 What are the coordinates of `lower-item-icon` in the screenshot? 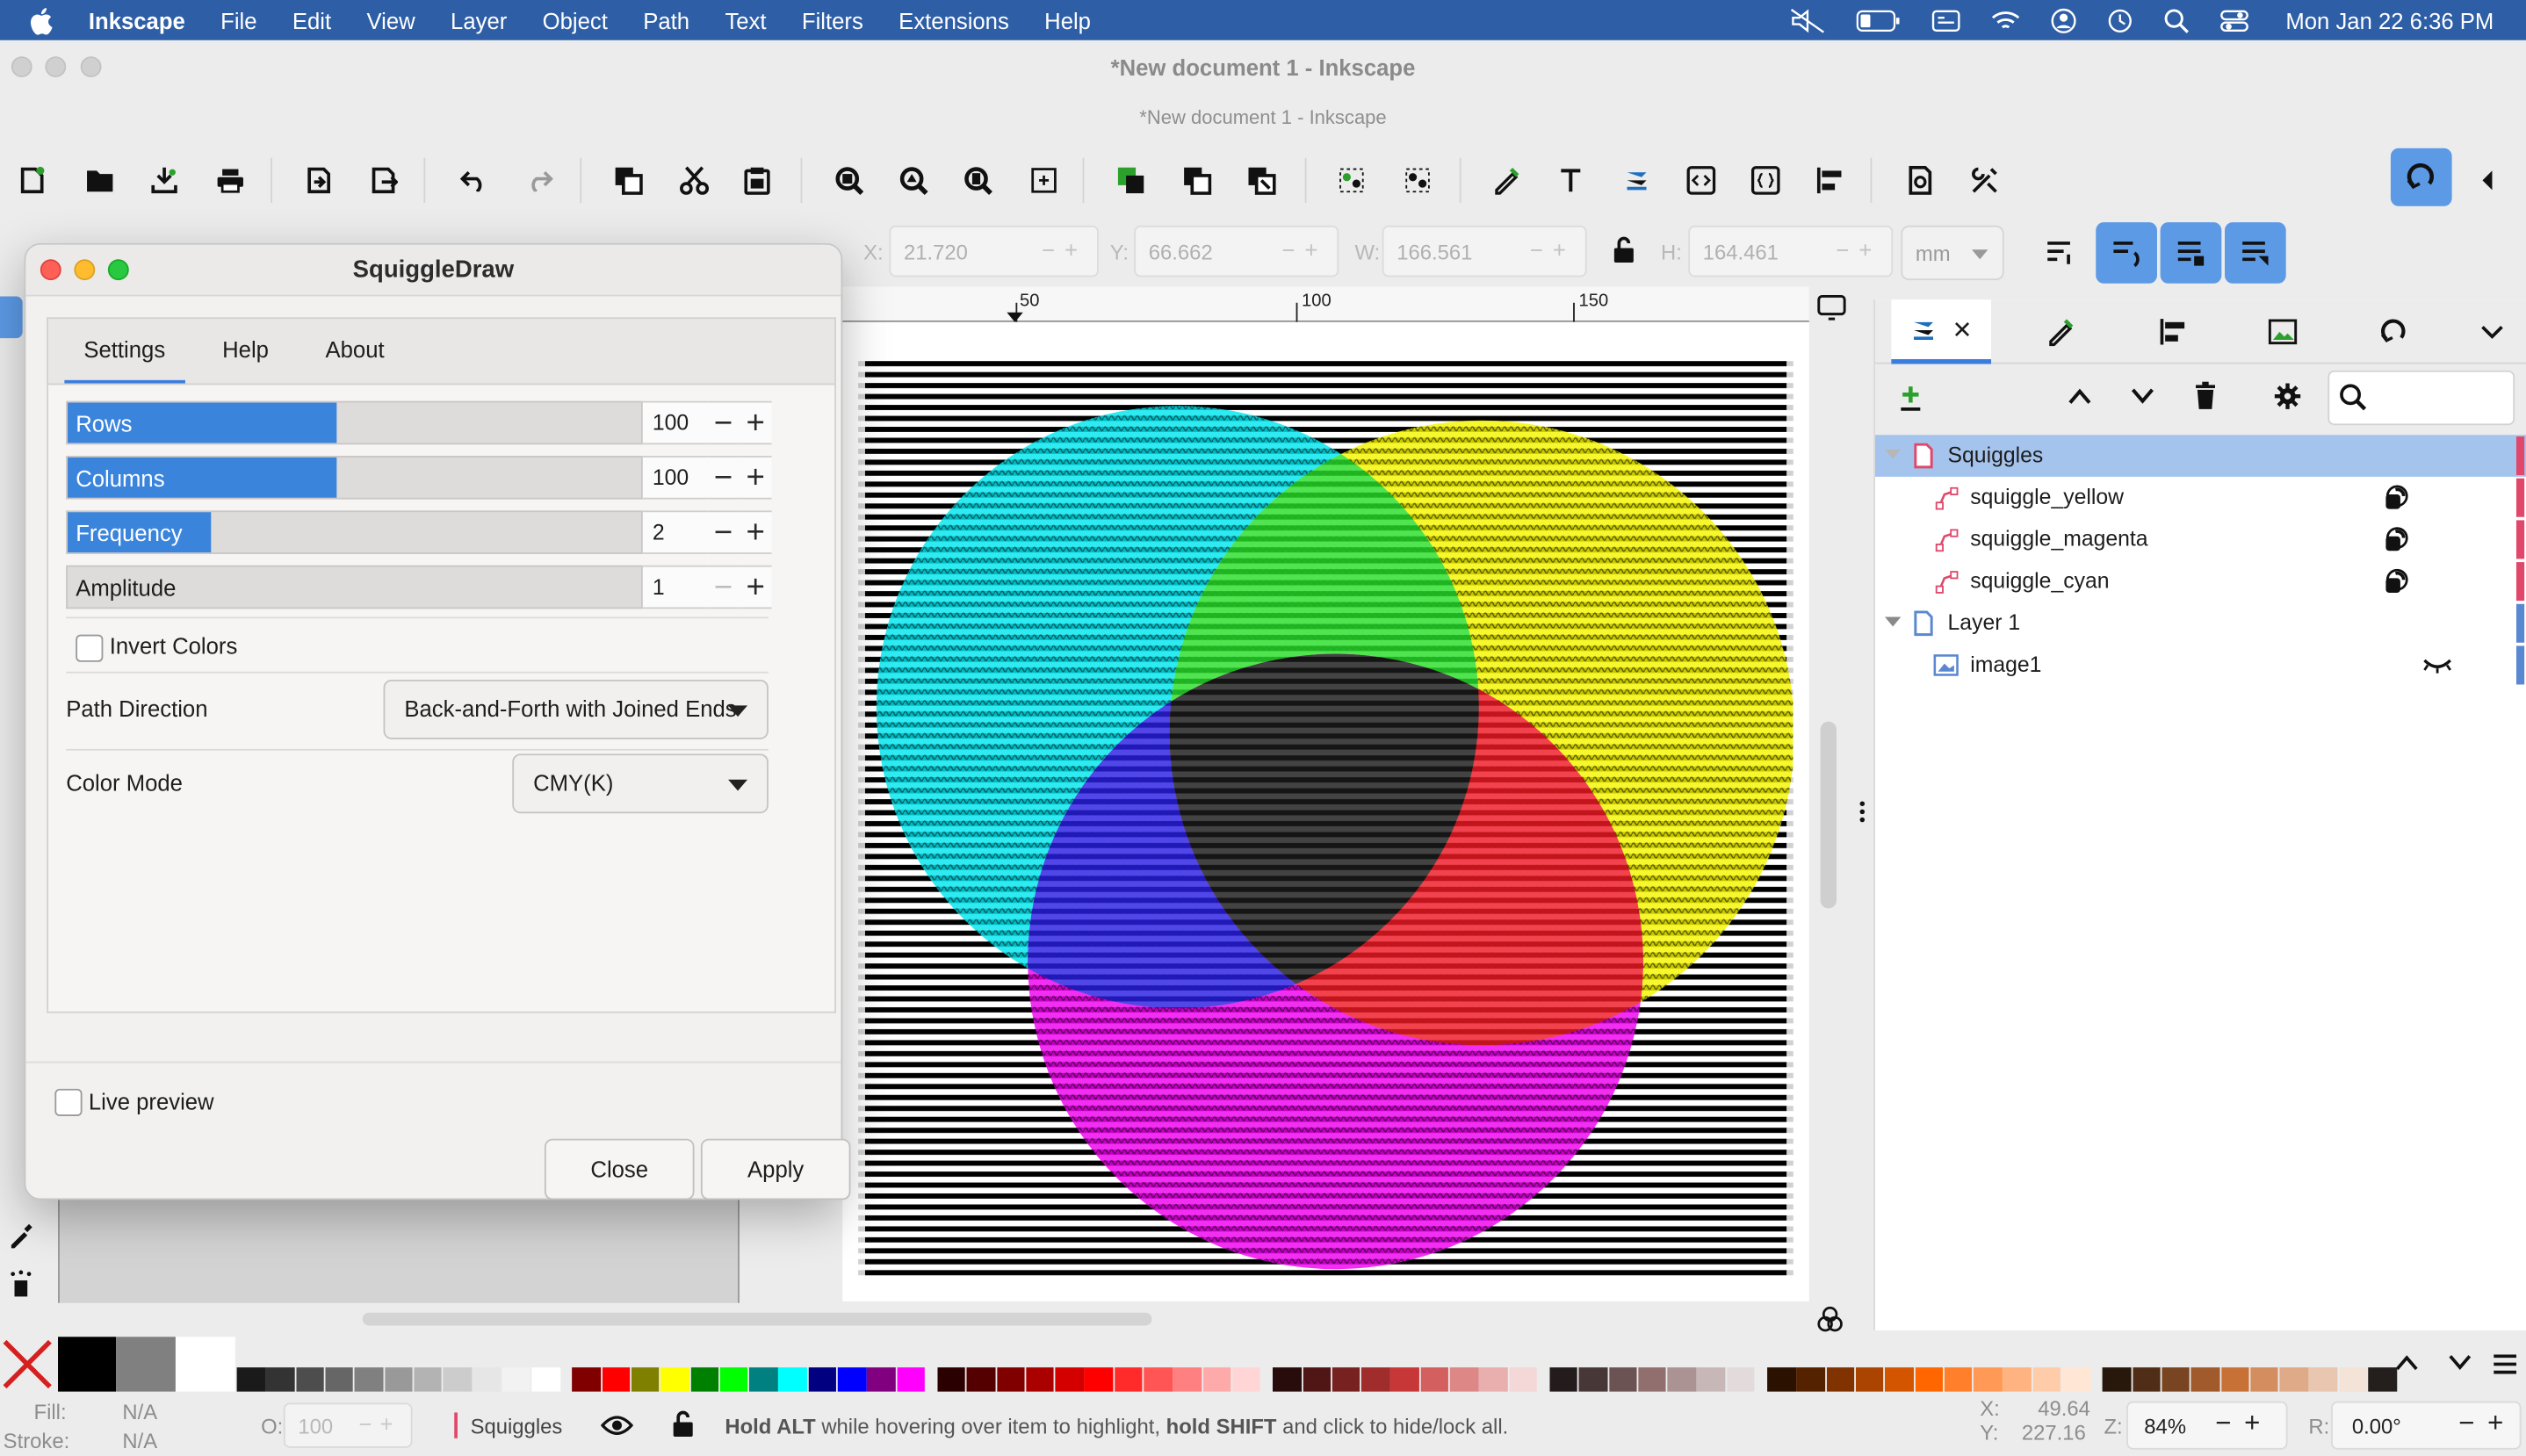 It's located at (2142, 398).